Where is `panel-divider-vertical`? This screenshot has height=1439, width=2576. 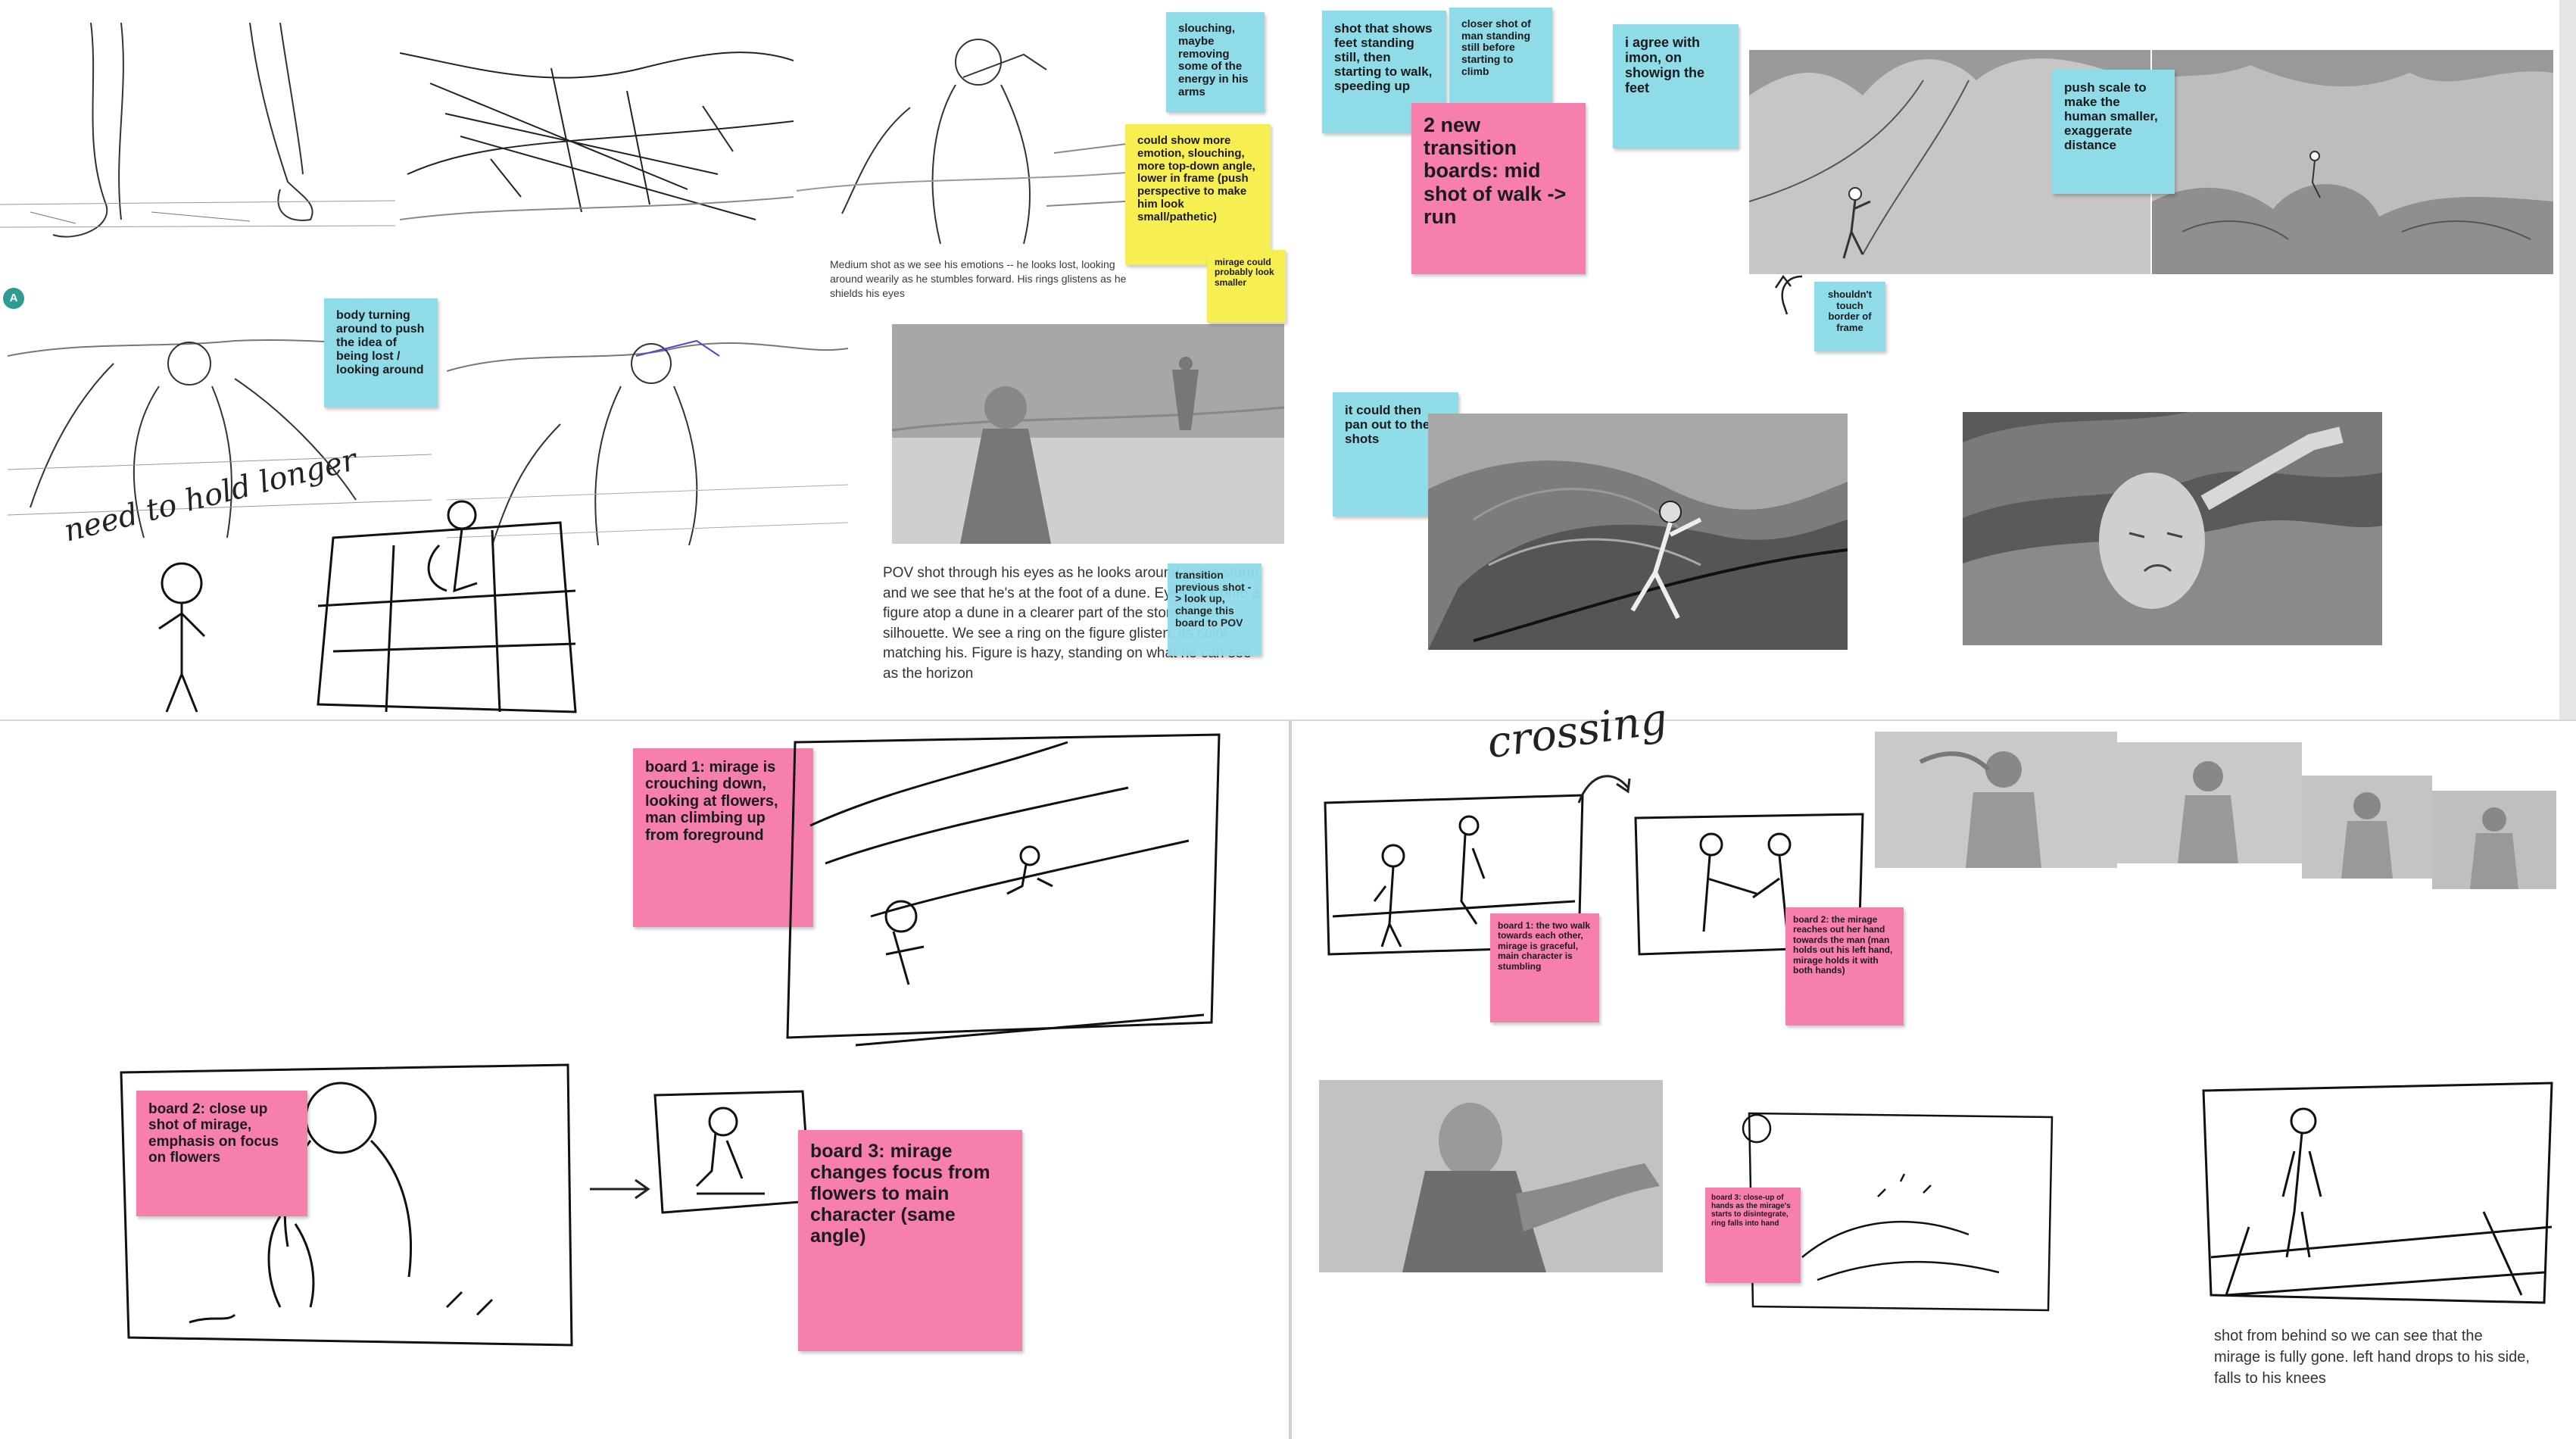 panel-divider-vertical is located at coordinates (1290, 1079).